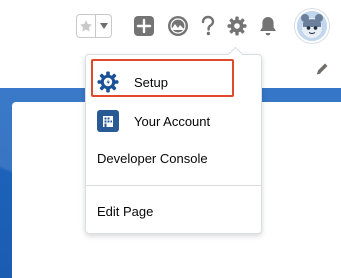  What do you see at coordinates (208, 26) in the screenshot?
I see `help-icon` at bounding box center [208, 26].